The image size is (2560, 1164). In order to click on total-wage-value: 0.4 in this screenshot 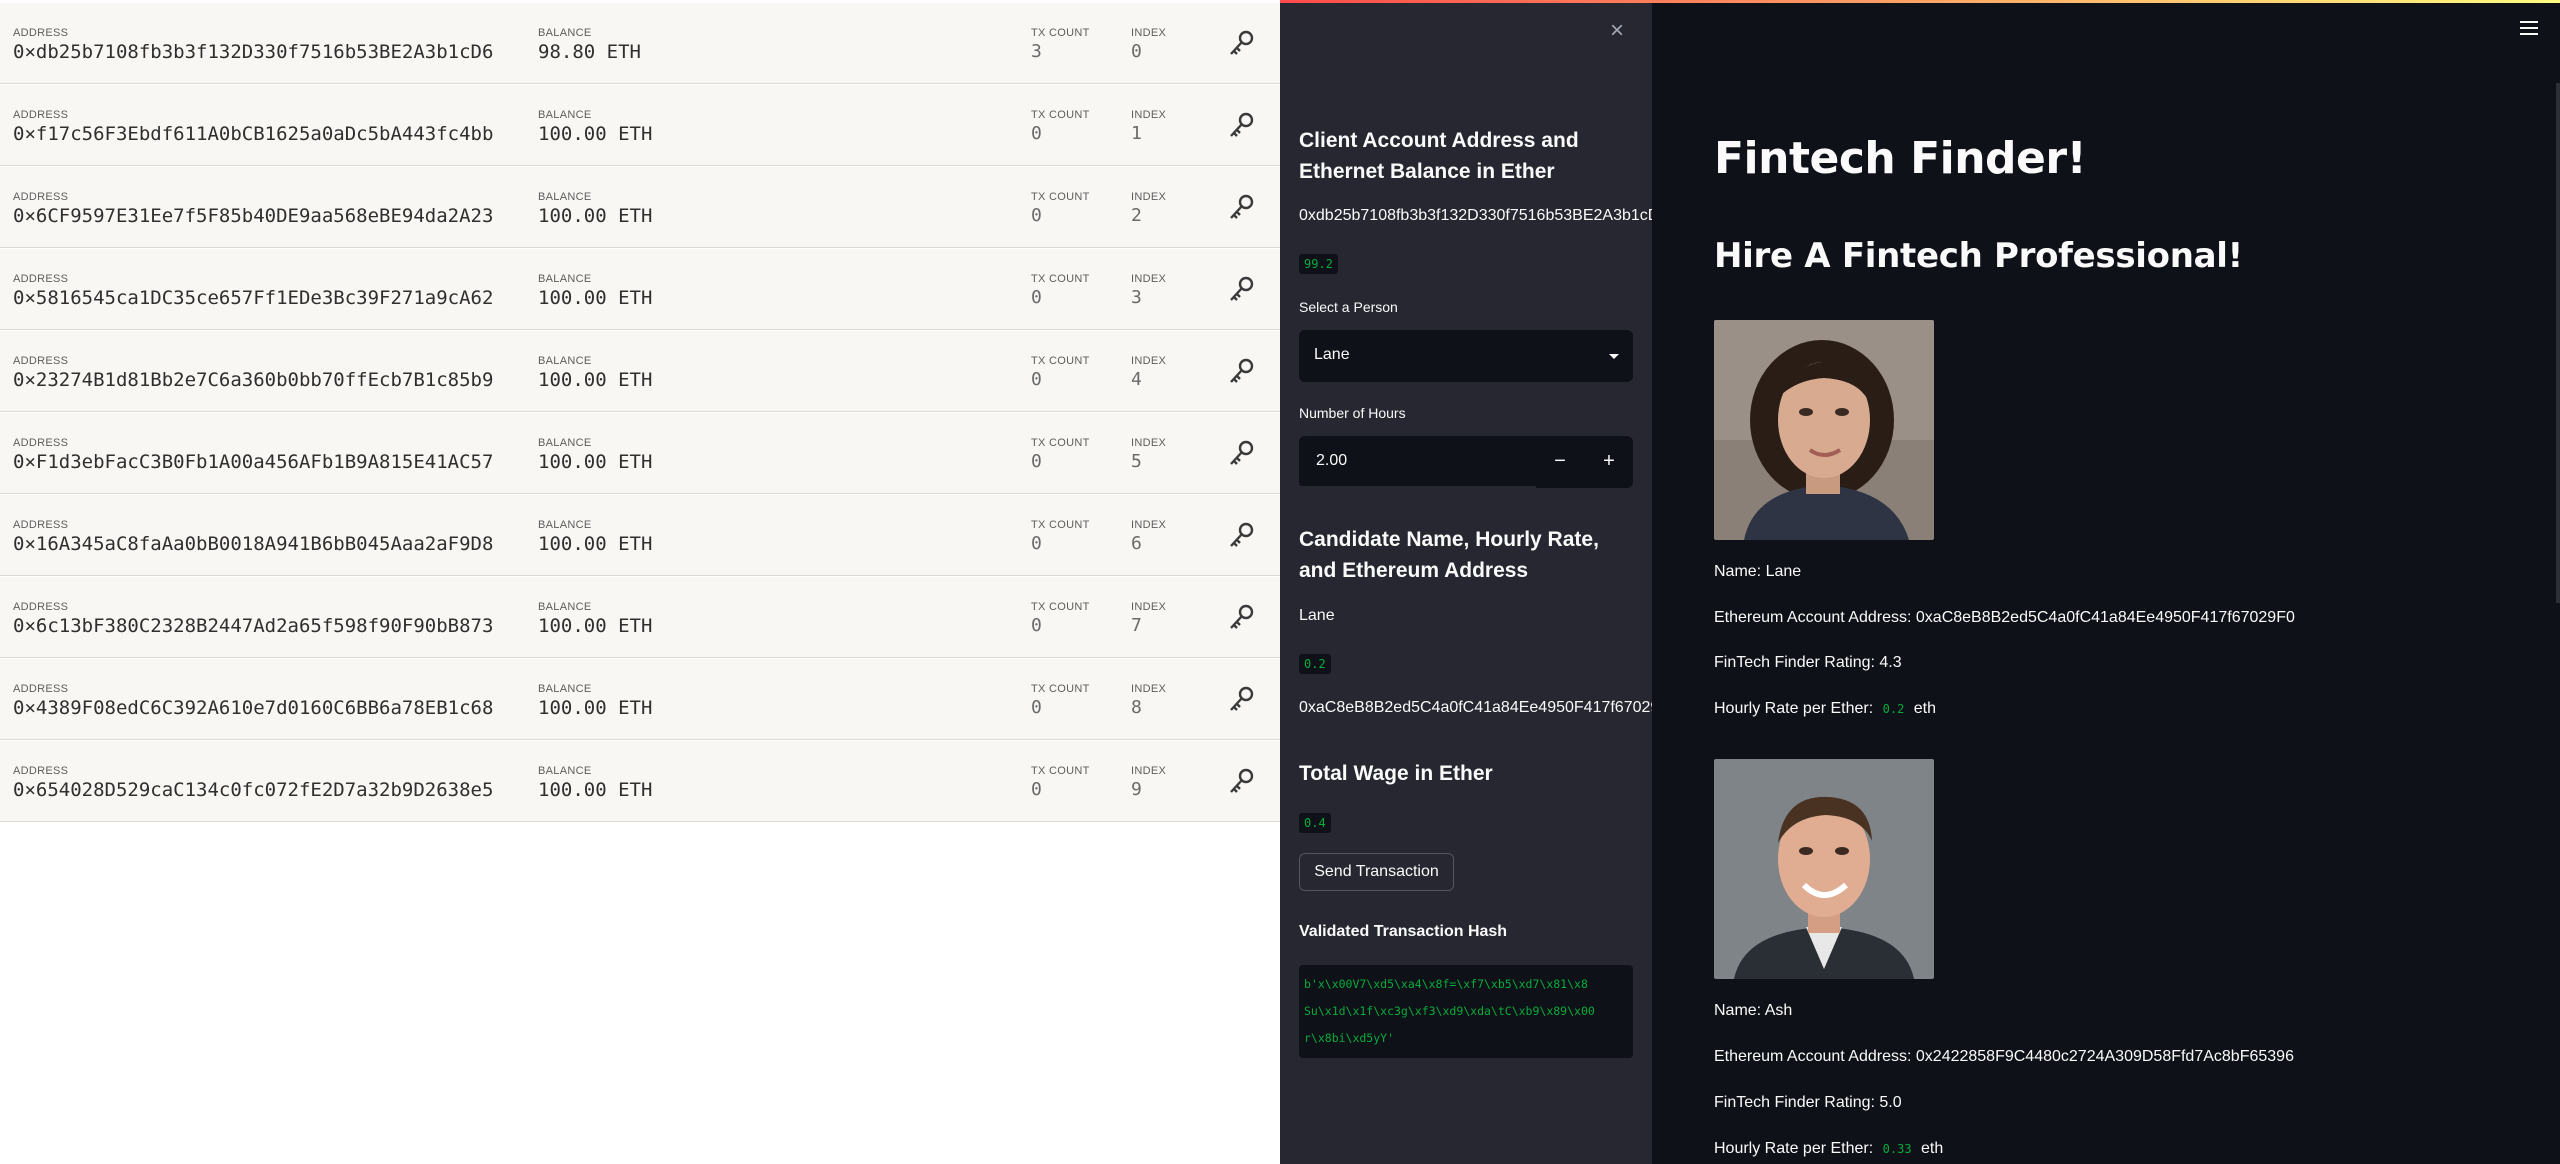, I will do `click(1315, 823)`.